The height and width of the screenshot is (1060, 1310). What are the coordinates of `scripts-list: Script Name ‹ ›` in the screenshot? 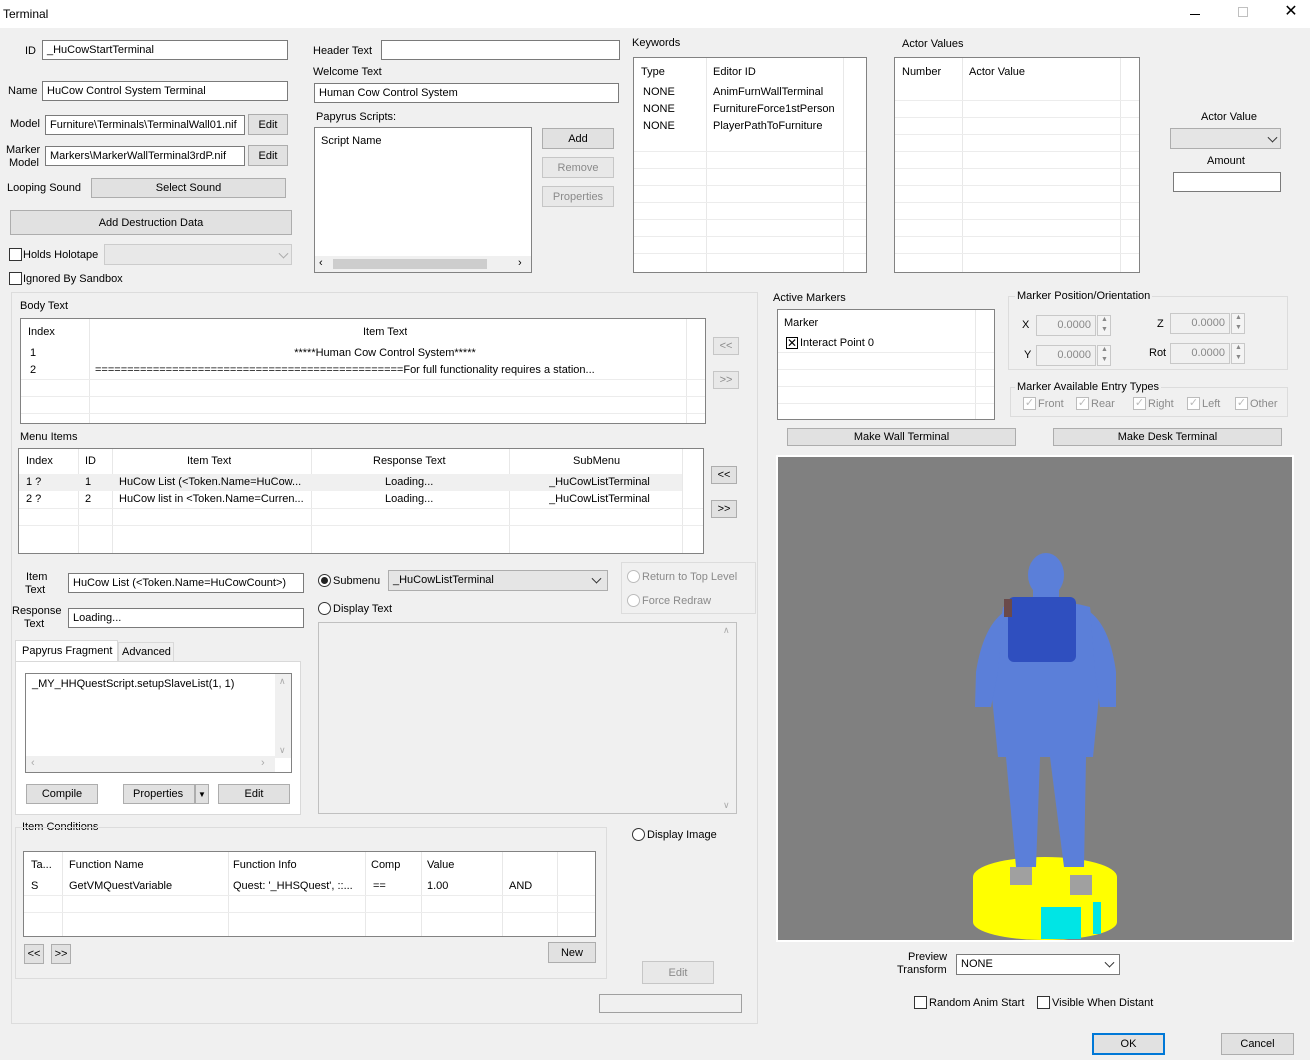 It's located at (423, 200).